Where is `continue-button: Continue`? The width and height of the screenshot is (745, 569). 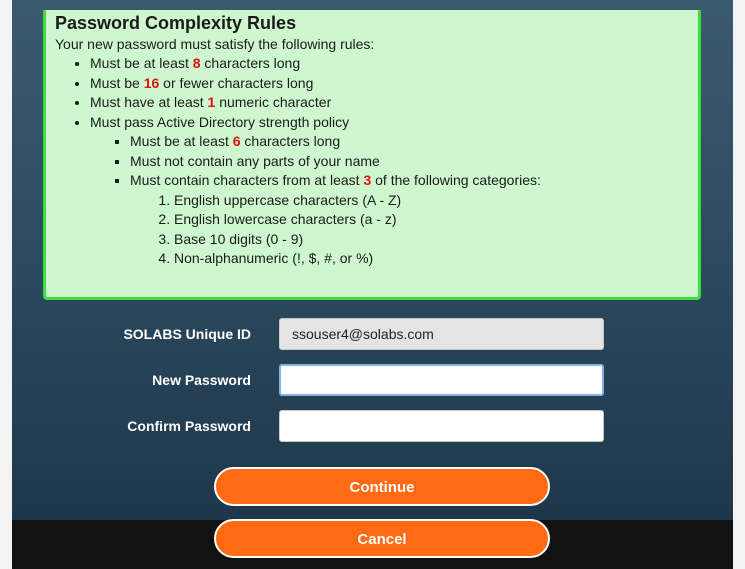
continue-button: Continue is located at coordinates (382, 486).